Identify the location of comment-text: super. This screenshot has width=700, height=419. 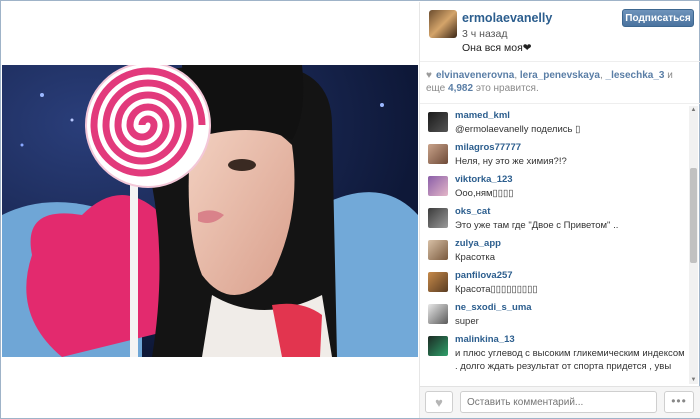
(467, 321).